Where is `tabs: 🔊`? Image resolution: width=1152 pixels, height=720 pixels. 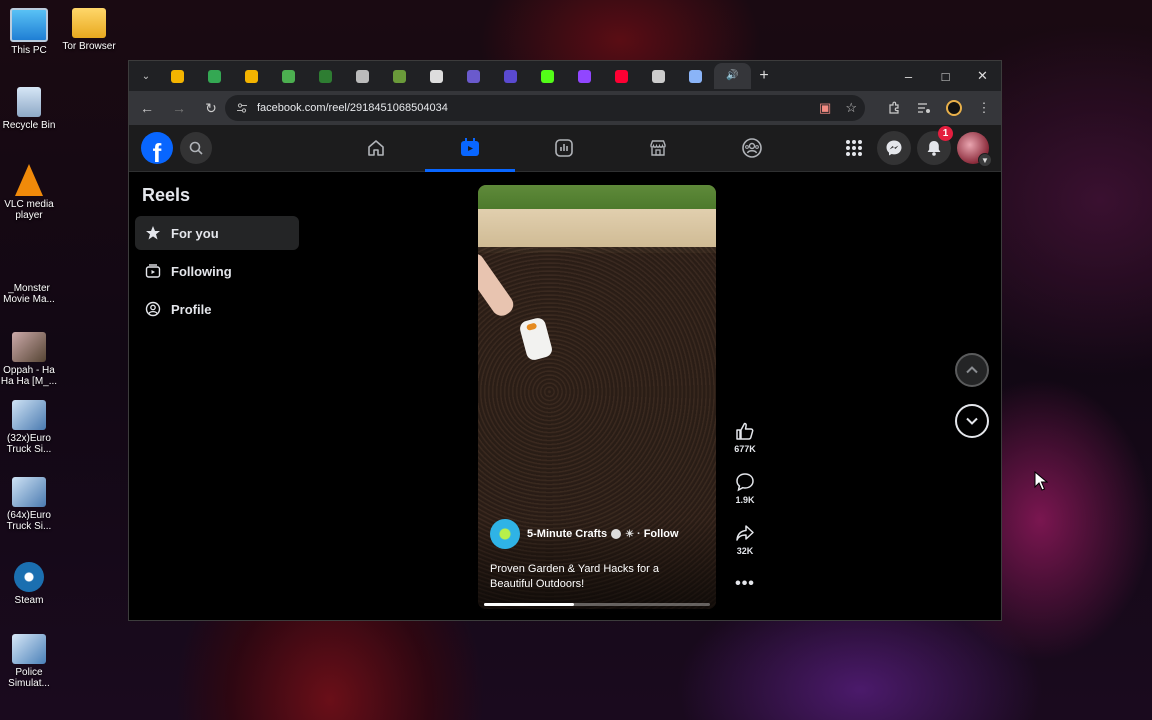
tabs: 🔊 is located at coordinates (455, 76).